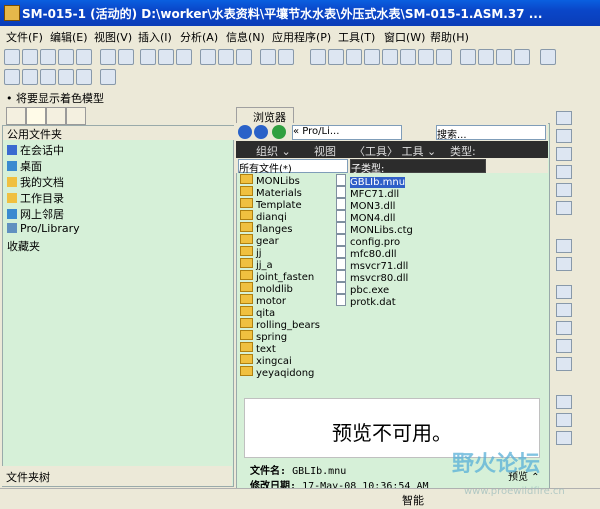 The image size is (600, 509). Describe the element at coordinates (522, 57) in the screenshot. I see `shading-icon` at that location.